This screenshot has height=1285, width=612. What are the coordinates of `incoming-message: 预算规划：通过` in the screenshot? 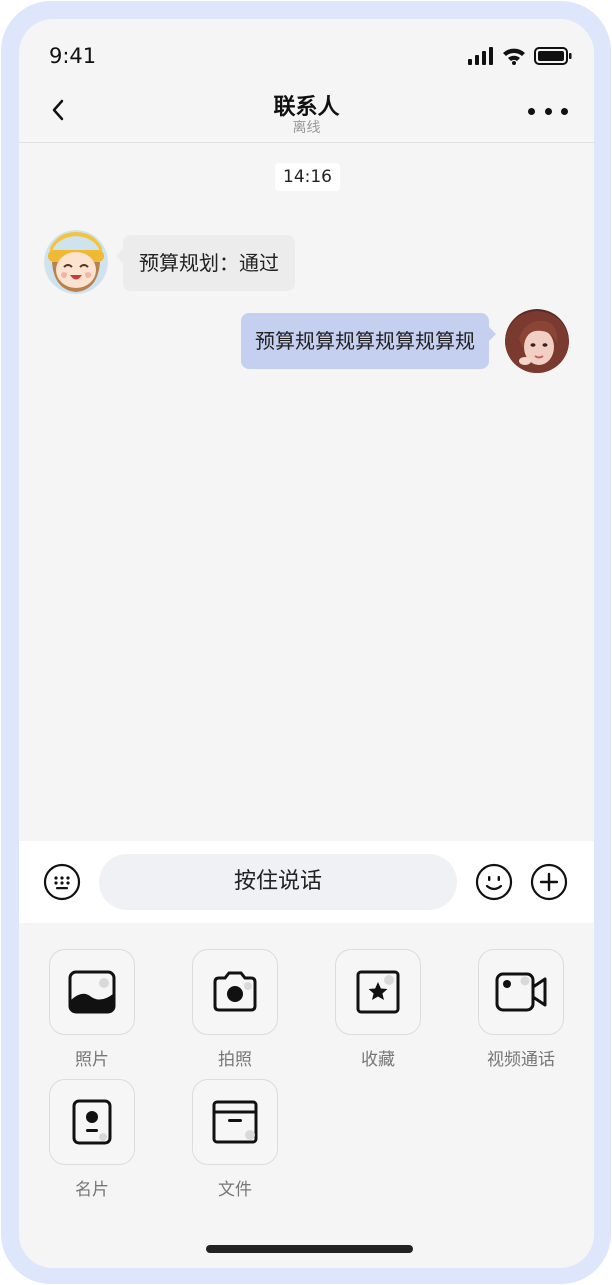 It's located at (205, 263).